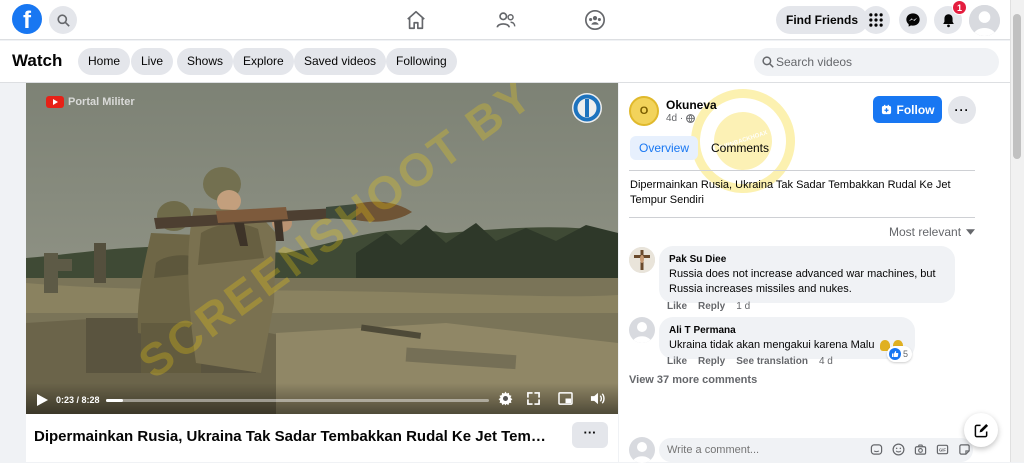 The height and width of the screenshot is (463, 1024). Describe the element at coordinates (505, 398) in the screenshot. I see `settings-gear-icon` at that location.